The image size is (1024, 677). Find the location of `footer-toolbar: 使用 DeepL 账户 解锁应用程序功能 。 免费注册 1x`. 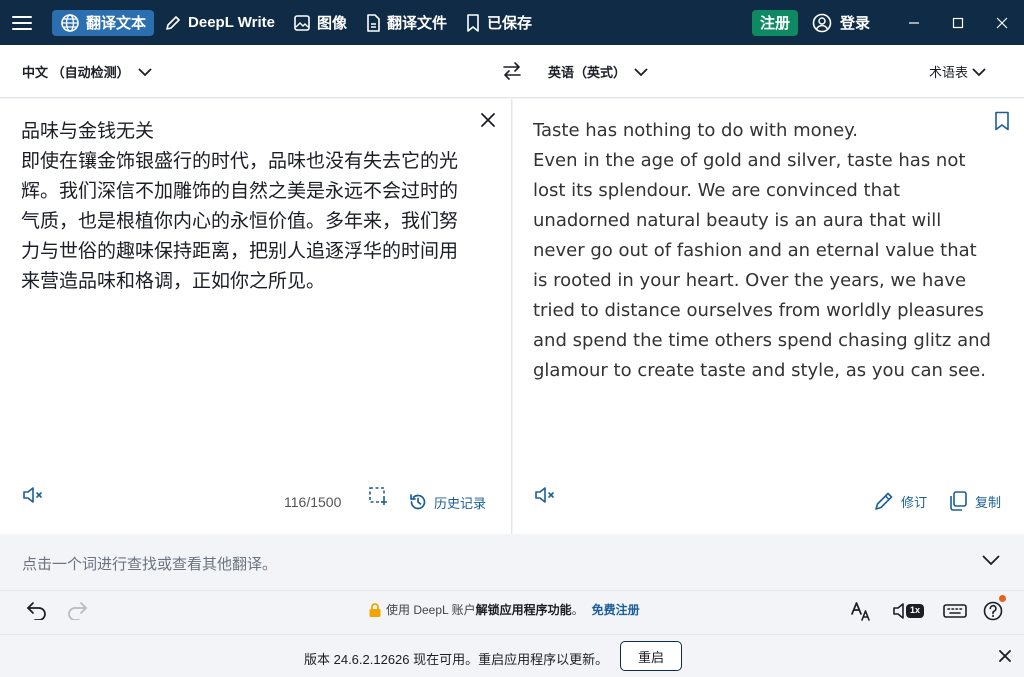

footer-toolbar: 使用 DeepL 账户 解锁应用程序功能 。 免费注册 1x is located at coordinates (512, 613).